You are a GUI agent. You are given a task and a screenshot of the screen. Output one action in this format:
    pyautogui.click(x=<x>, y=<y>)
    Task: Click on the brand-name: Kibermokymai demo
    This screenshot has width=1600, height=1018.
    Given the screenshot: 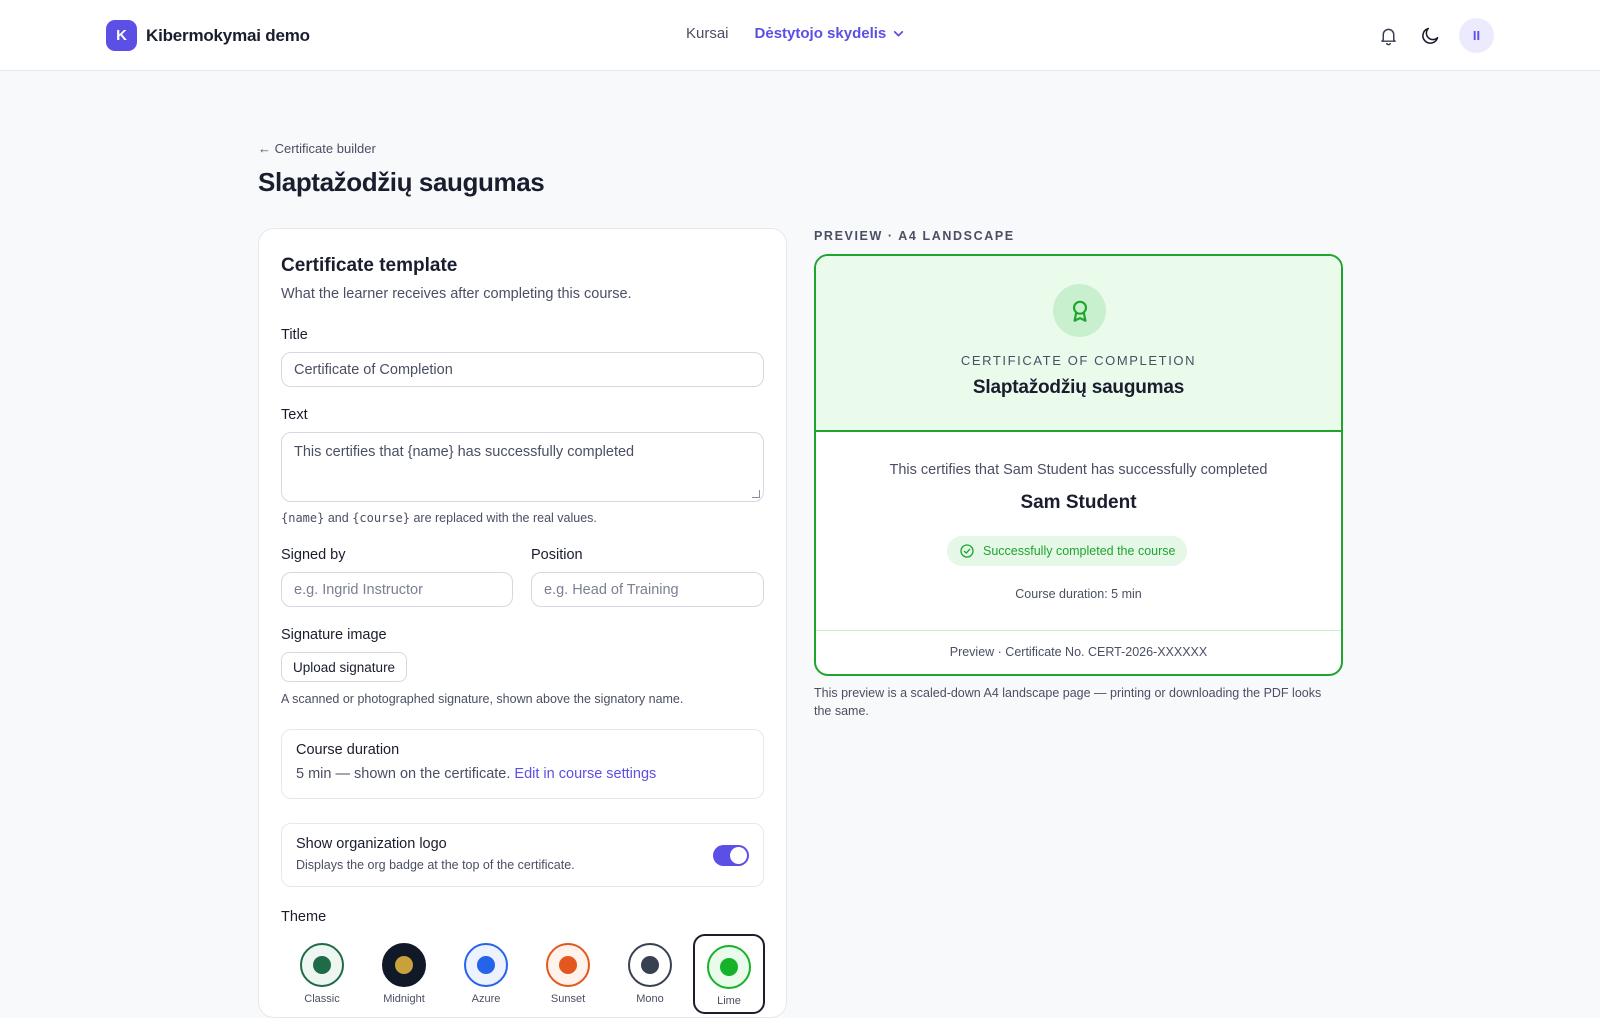 What is the action you would take?
    pyautogui.click(x=228, y=35)
    